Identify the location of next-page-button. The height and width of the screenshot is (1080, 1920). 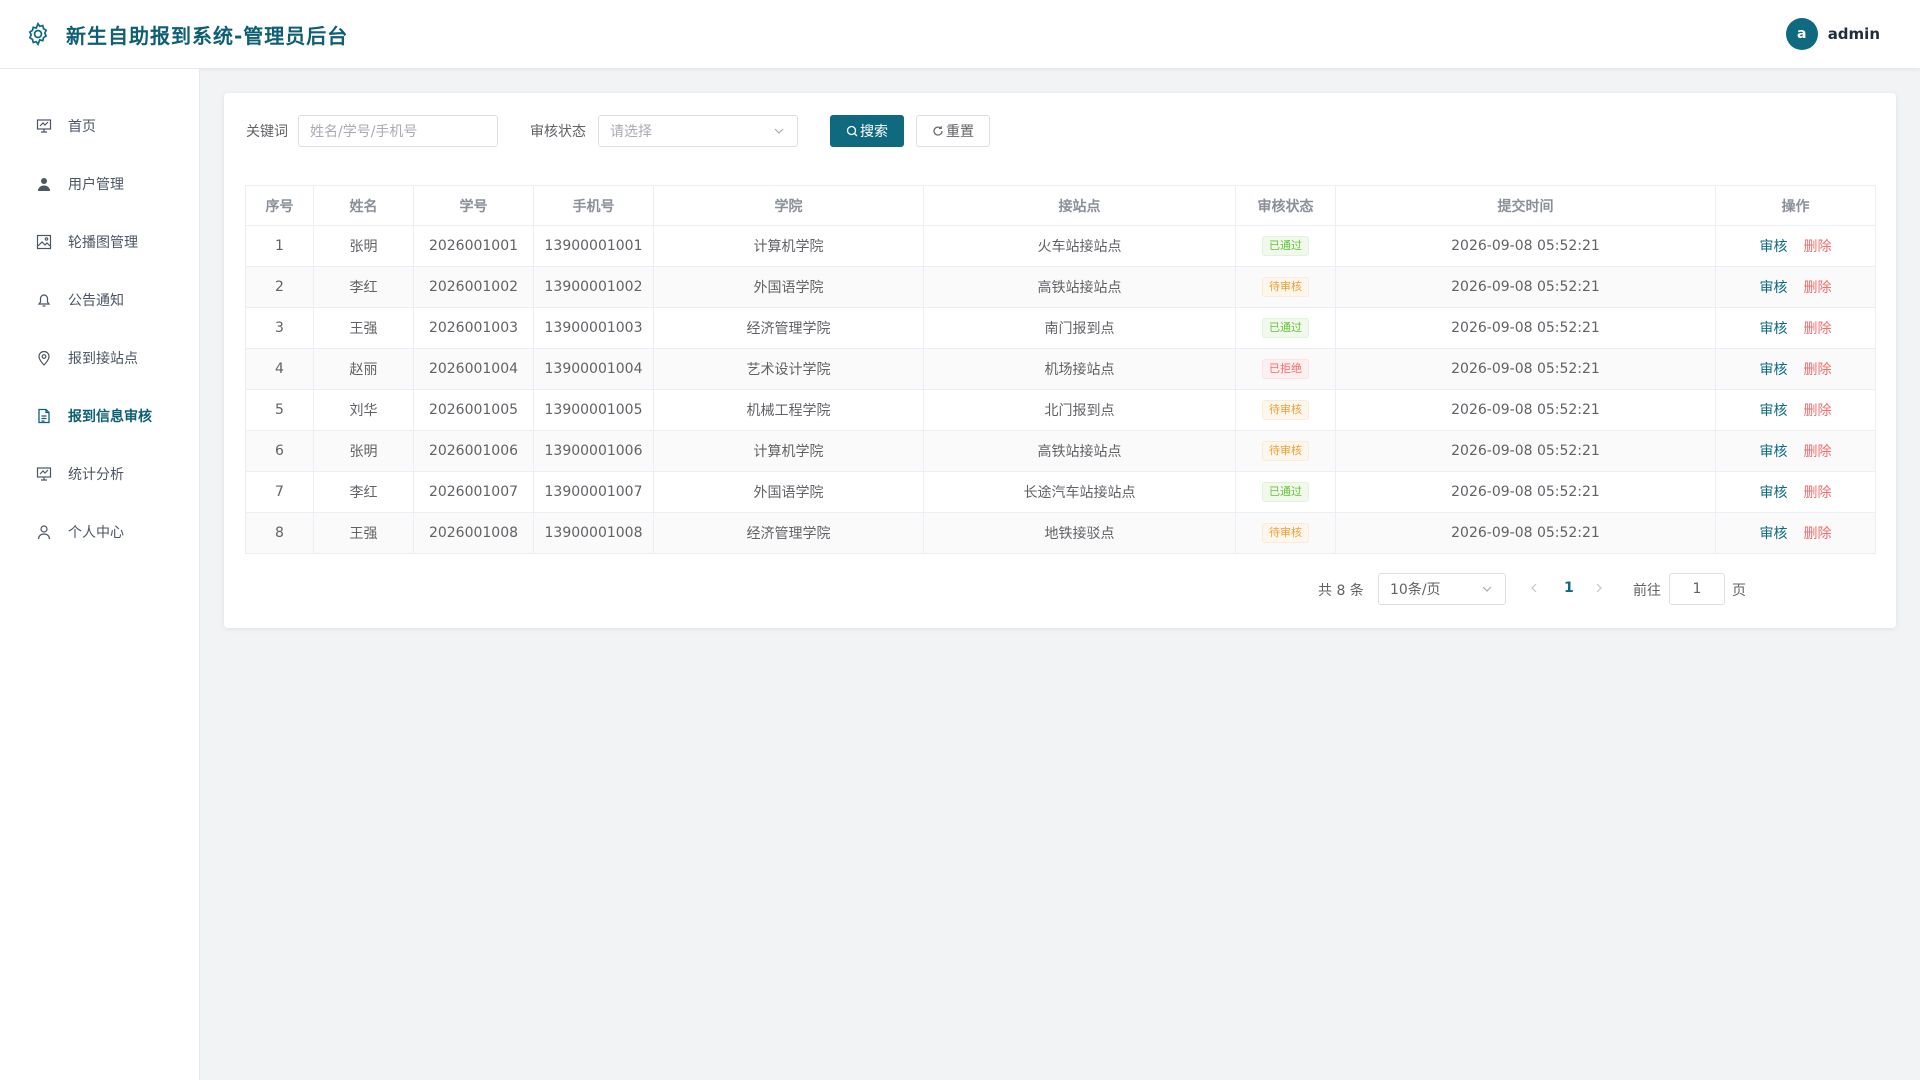
(1599, 588).